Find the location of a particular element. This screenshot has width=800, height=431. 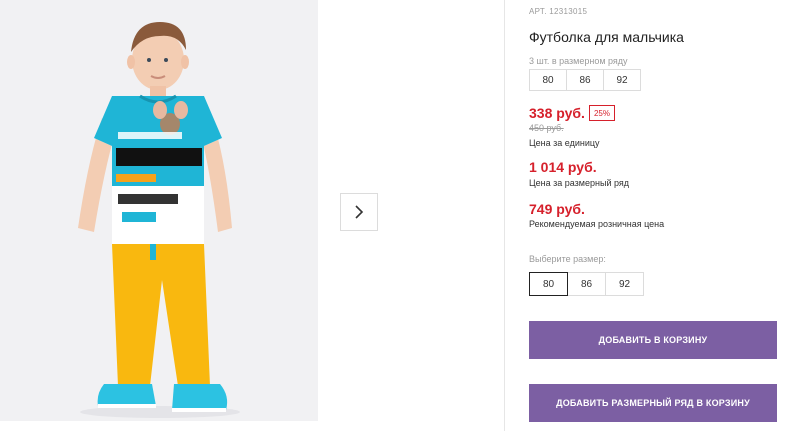

add-pack-to-cart-button: ДОБАВИТЬ РАЗМЕРНЫЙ РЯД В КОРЗИНУ is located at coordinates (653, 403).